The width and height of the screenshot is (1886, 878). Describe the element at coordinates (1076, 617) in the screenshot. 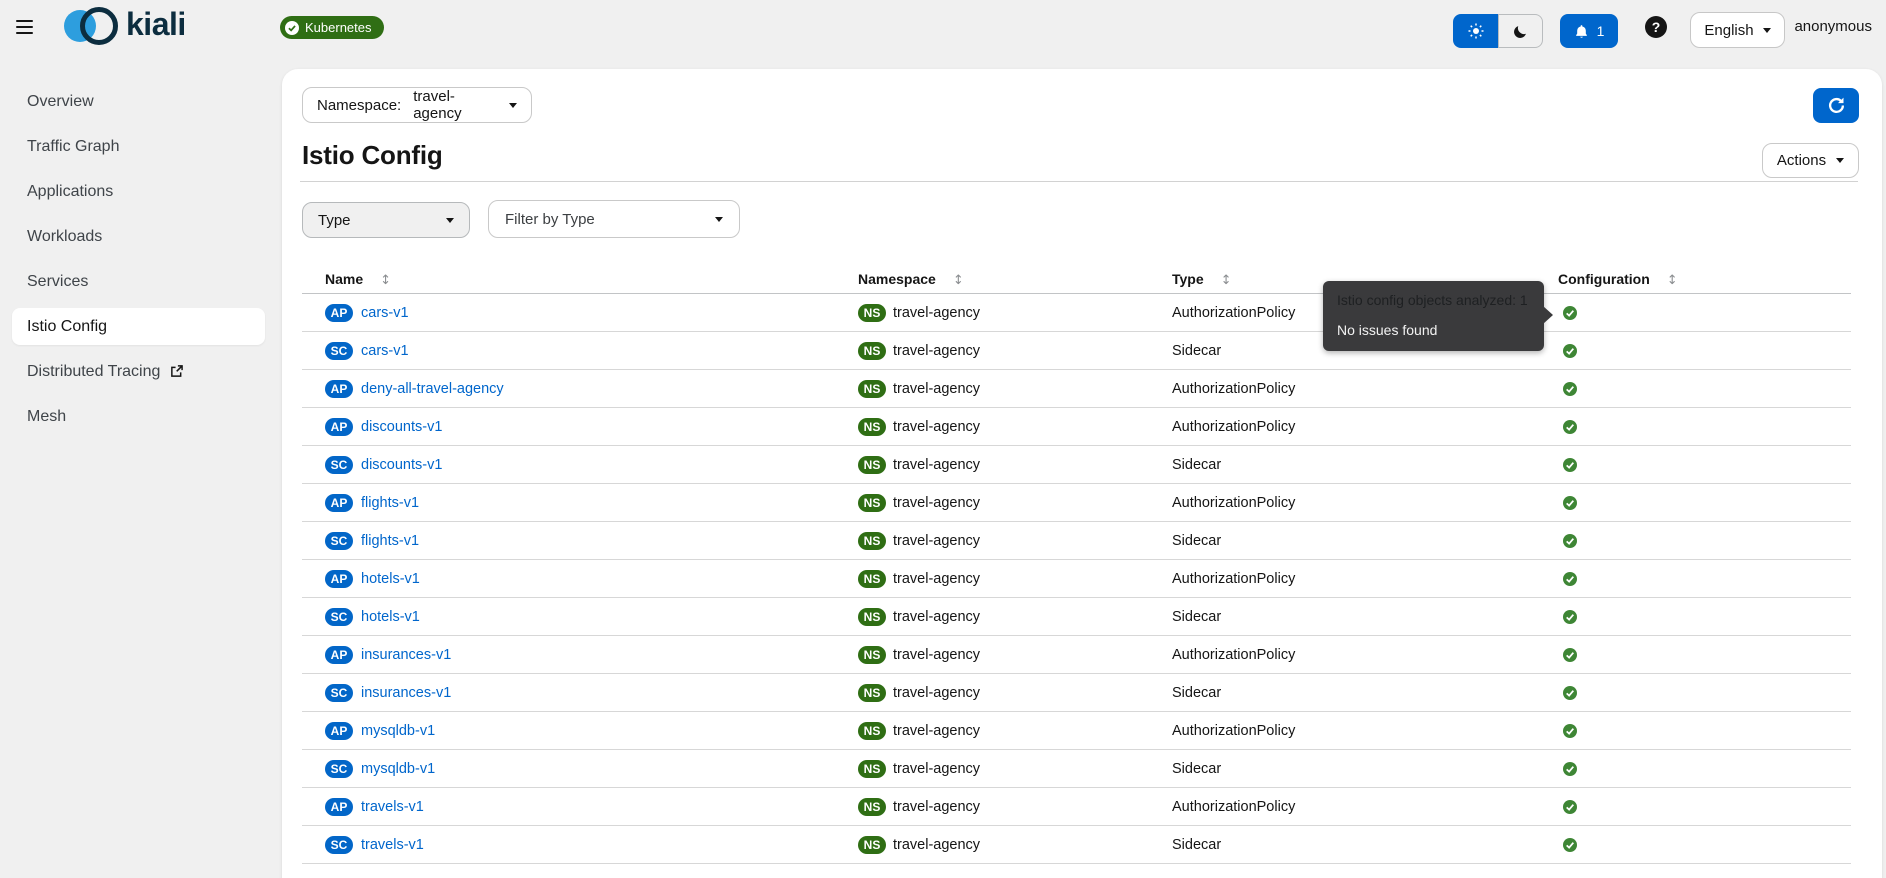

I see `table-row: SC hotels-v1 NS travel-agency Sidecar` at that location.